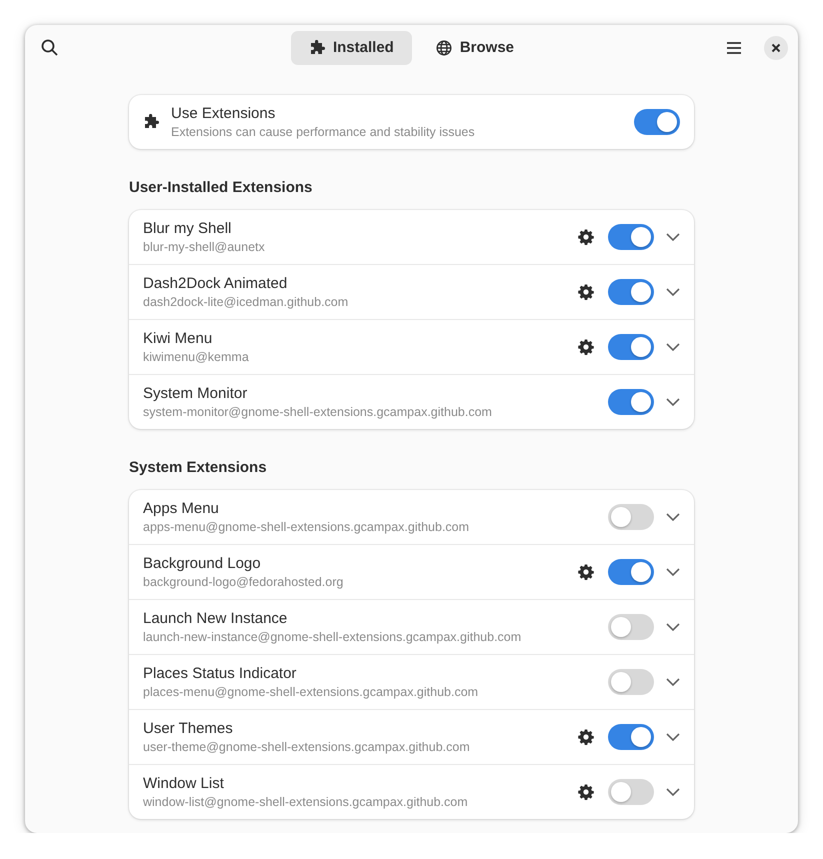  I want to click on extension-name: Launch New Instance, so click(215, 618).